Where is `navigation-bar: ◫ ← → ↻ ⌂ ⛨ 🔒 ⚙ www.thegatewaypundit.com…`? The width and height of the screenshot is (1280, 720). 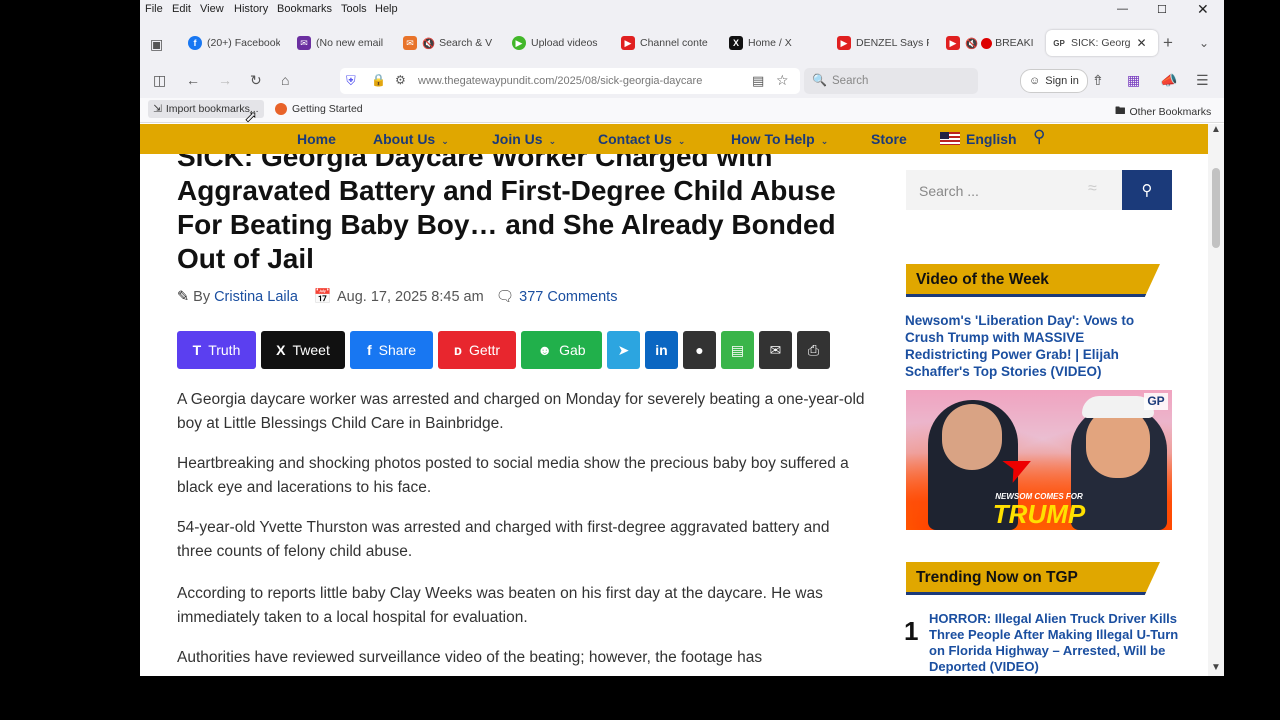 navigation-bar: ◫ ← → ↻ ⌂ ⛨ 🔒 ⚙ www.thegatewaypundit.com… is located at coordinates (682, 81).